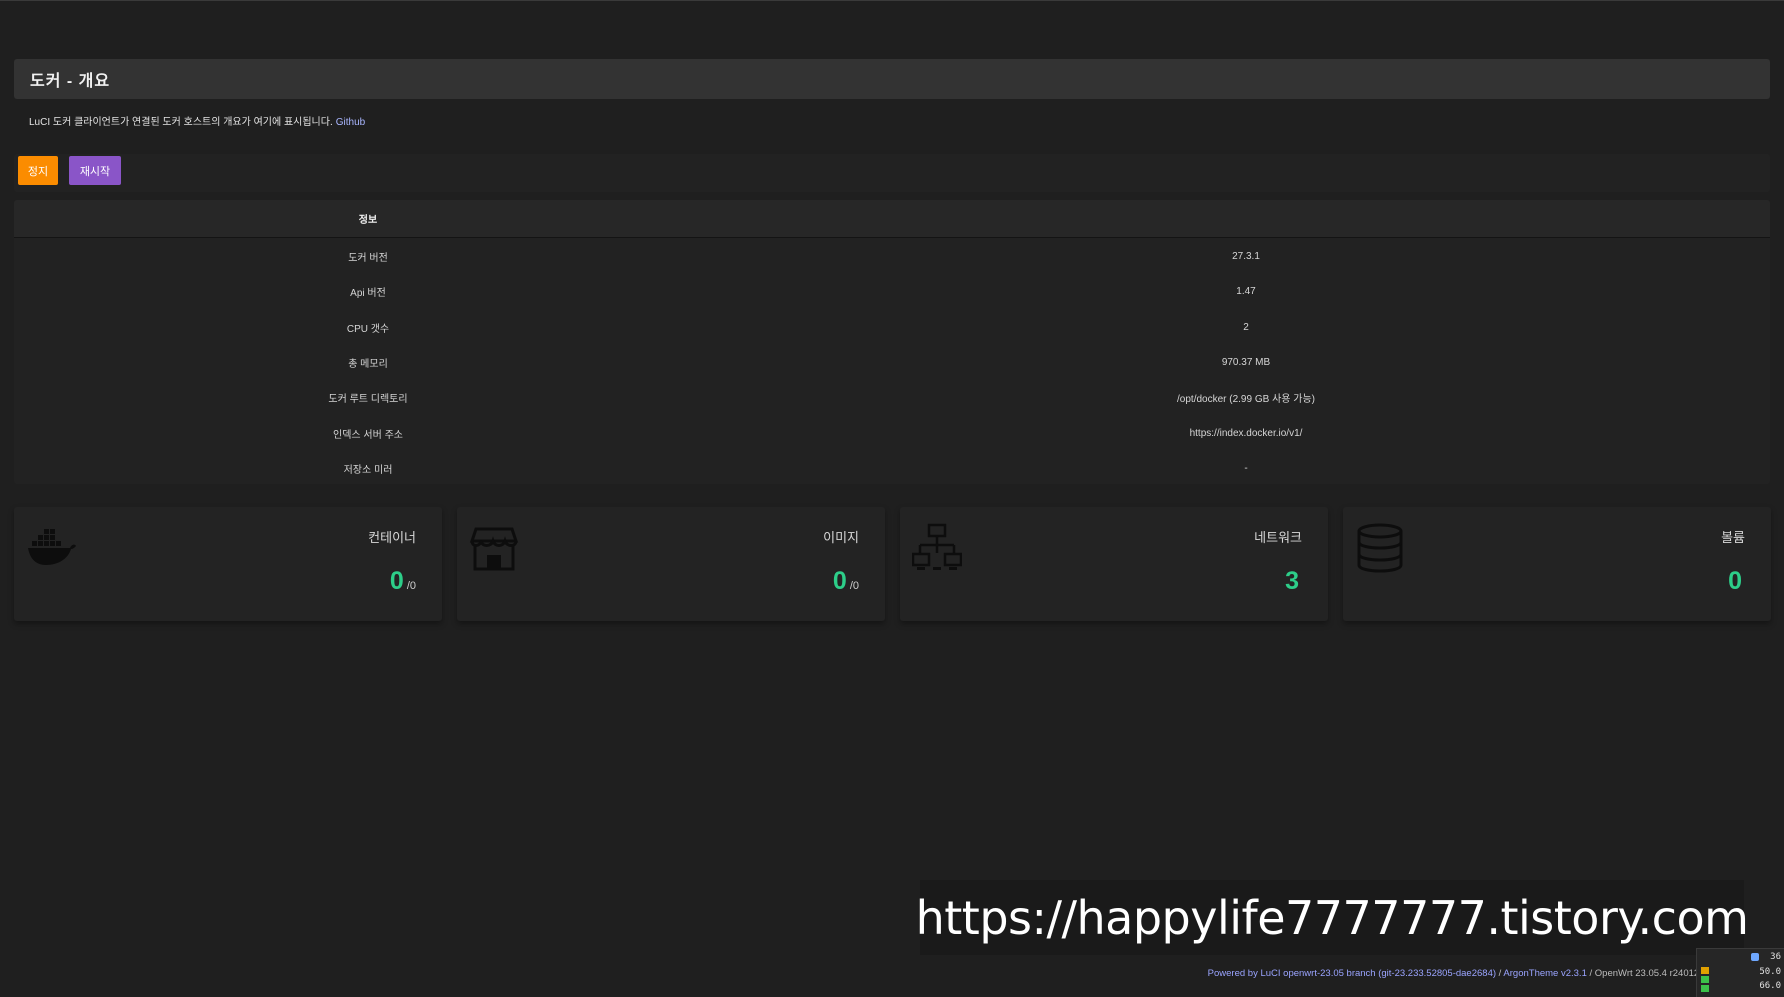 The image size is (1784, 997). Describe the element at coordinates (937, 546) in the screenshot. I see `network-icon` at that location.